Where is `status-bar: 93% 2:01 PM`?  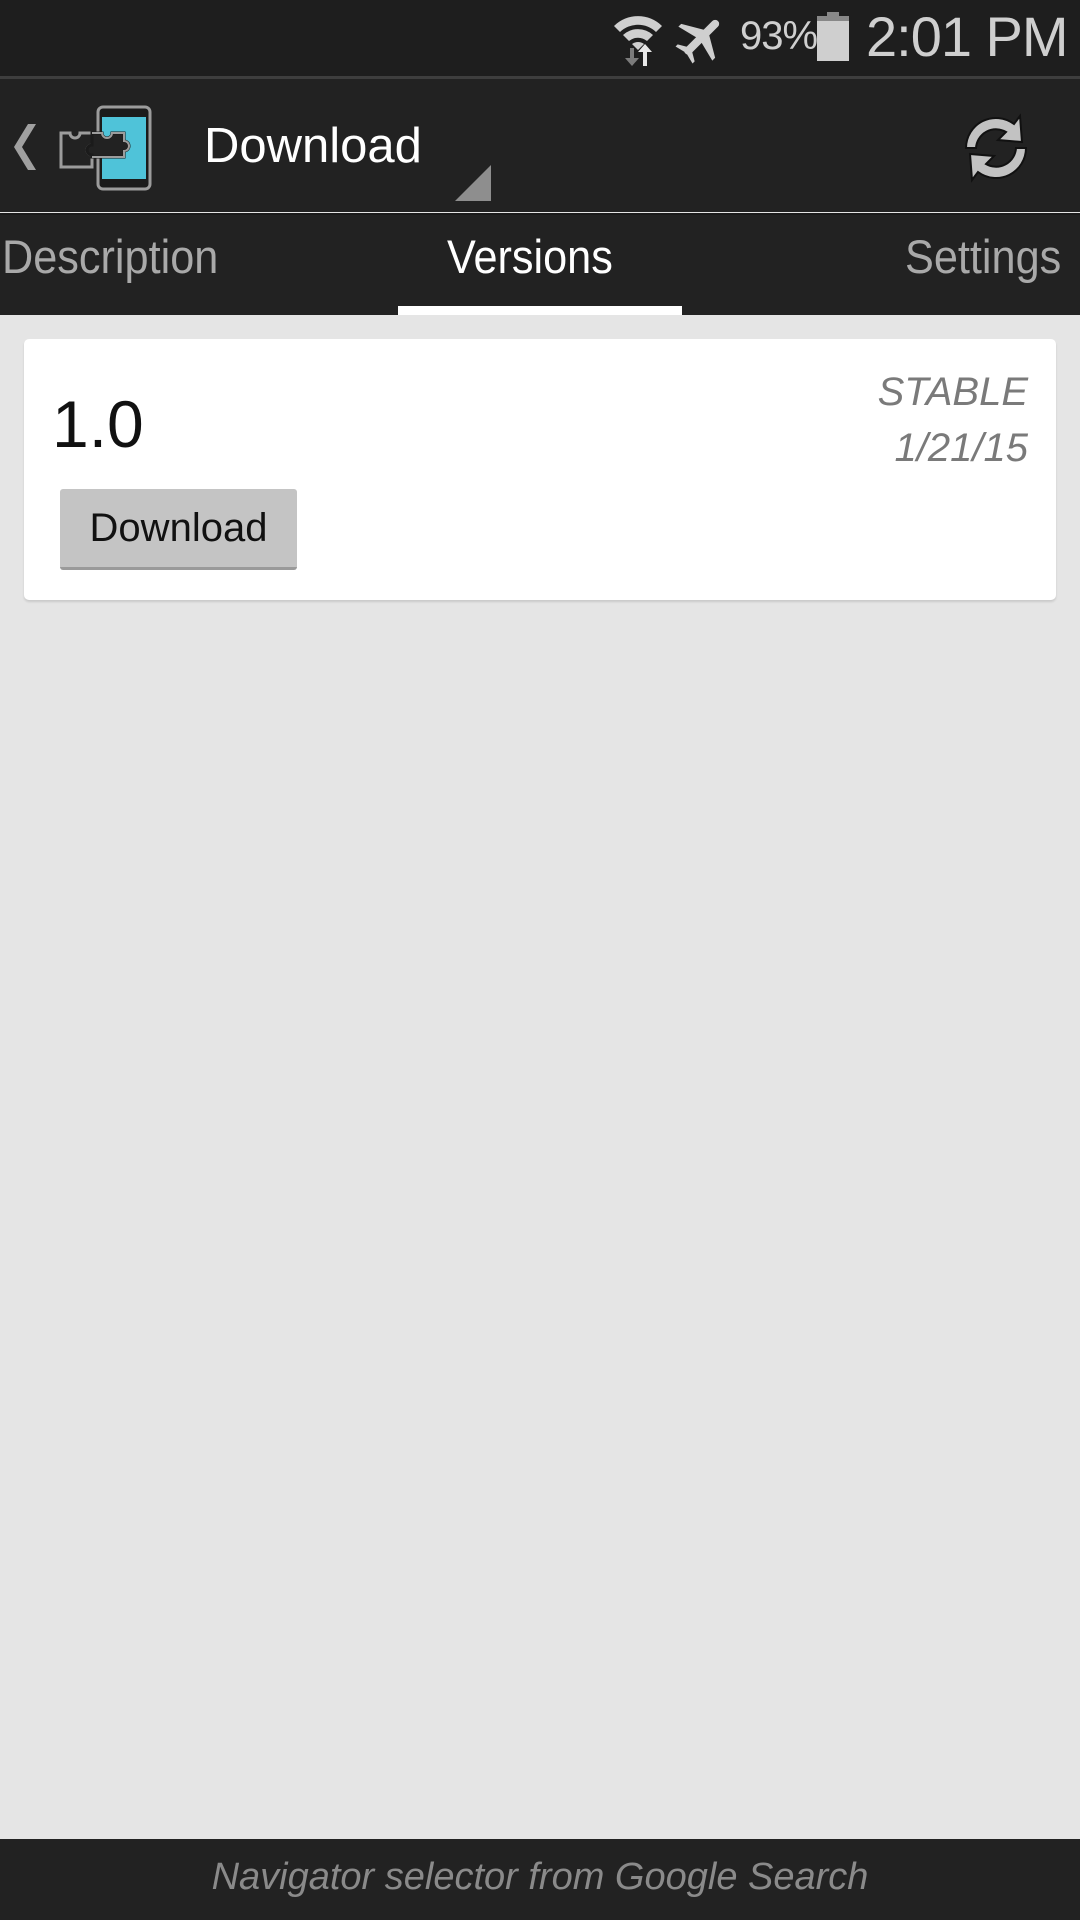
status-bar: 93% 2:01 PM is located at coordinates (540, 38).